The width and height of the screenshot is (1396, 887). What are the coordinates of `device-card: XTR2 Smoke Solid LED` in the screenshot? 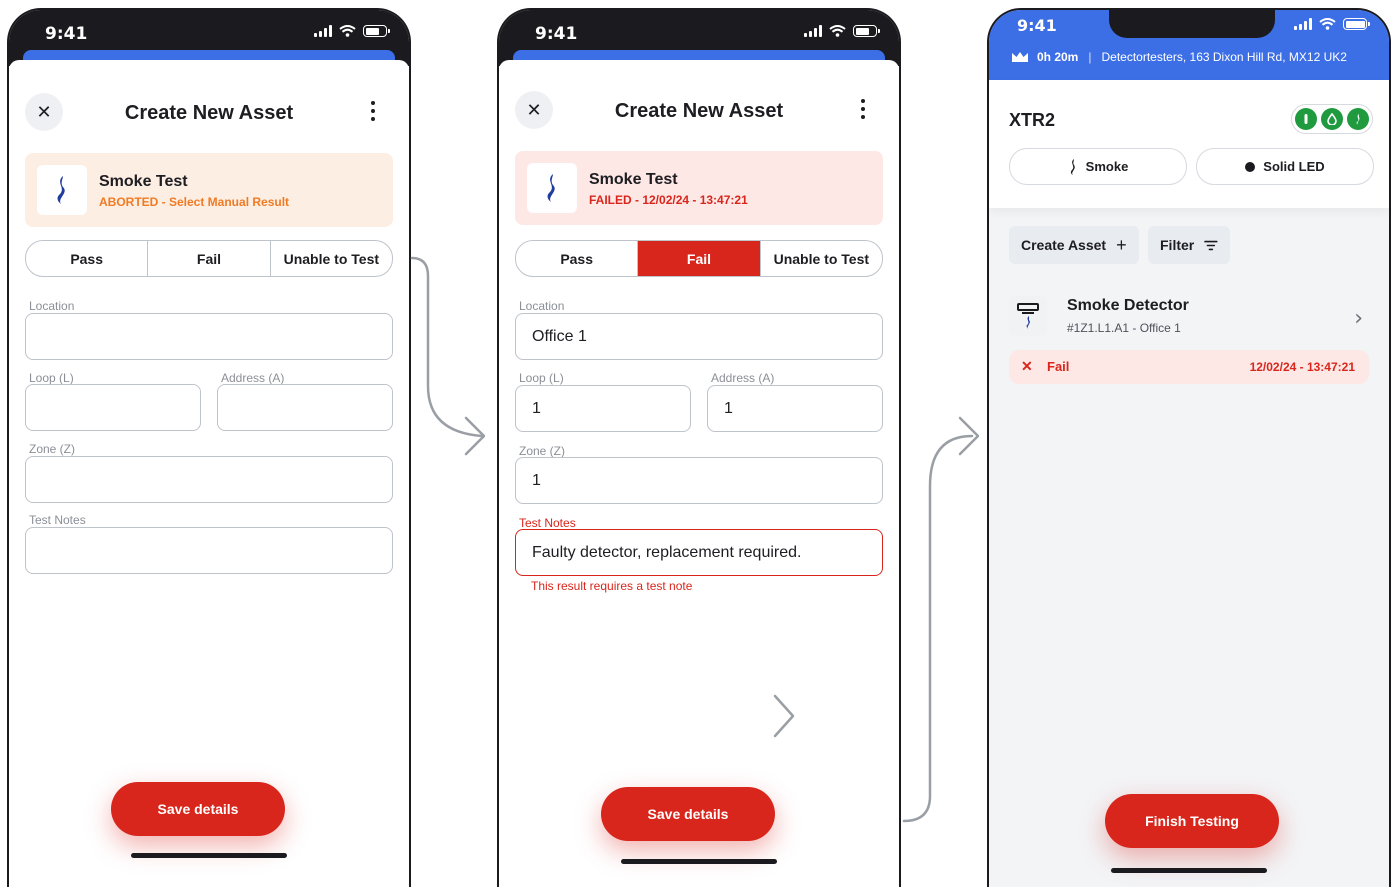 It's located at (1189, 144).